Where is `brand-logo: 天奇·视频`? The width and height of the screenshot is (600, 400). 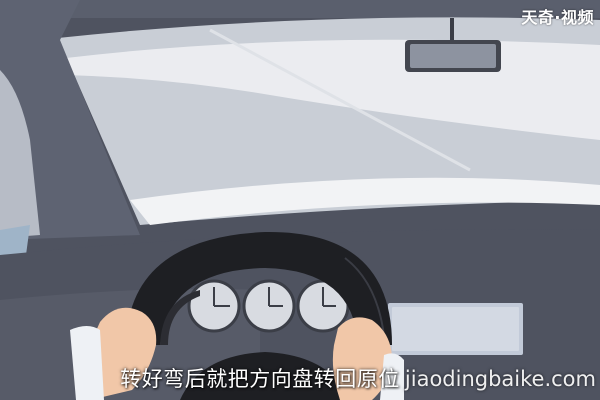 brand-logo: 天奇·视频 is located at coordinates (557, 17).